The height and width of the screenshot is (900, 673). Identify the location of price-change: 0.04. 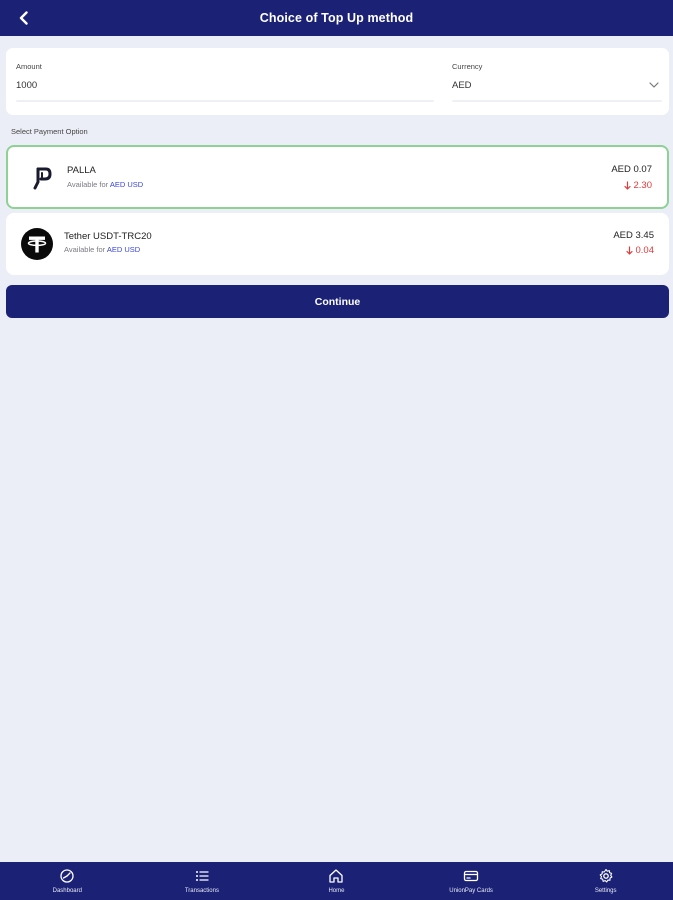
(640, 250).